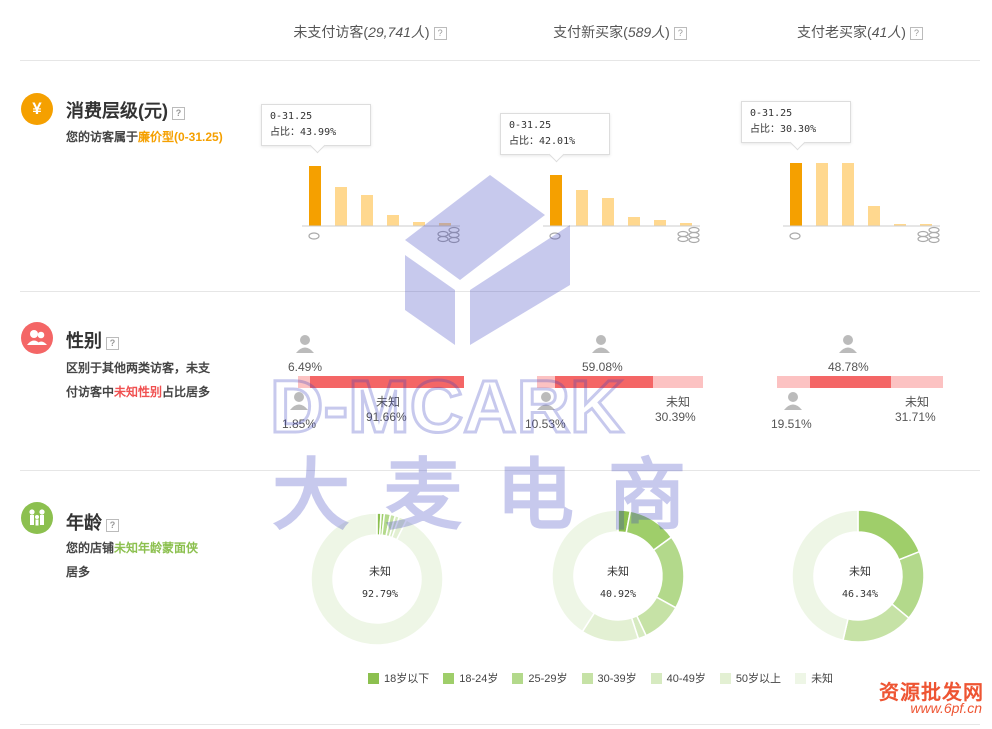 The height and width of the screenshot is (729, 992). I want to click on legend-label: 50岁以上, so click(758, 679).